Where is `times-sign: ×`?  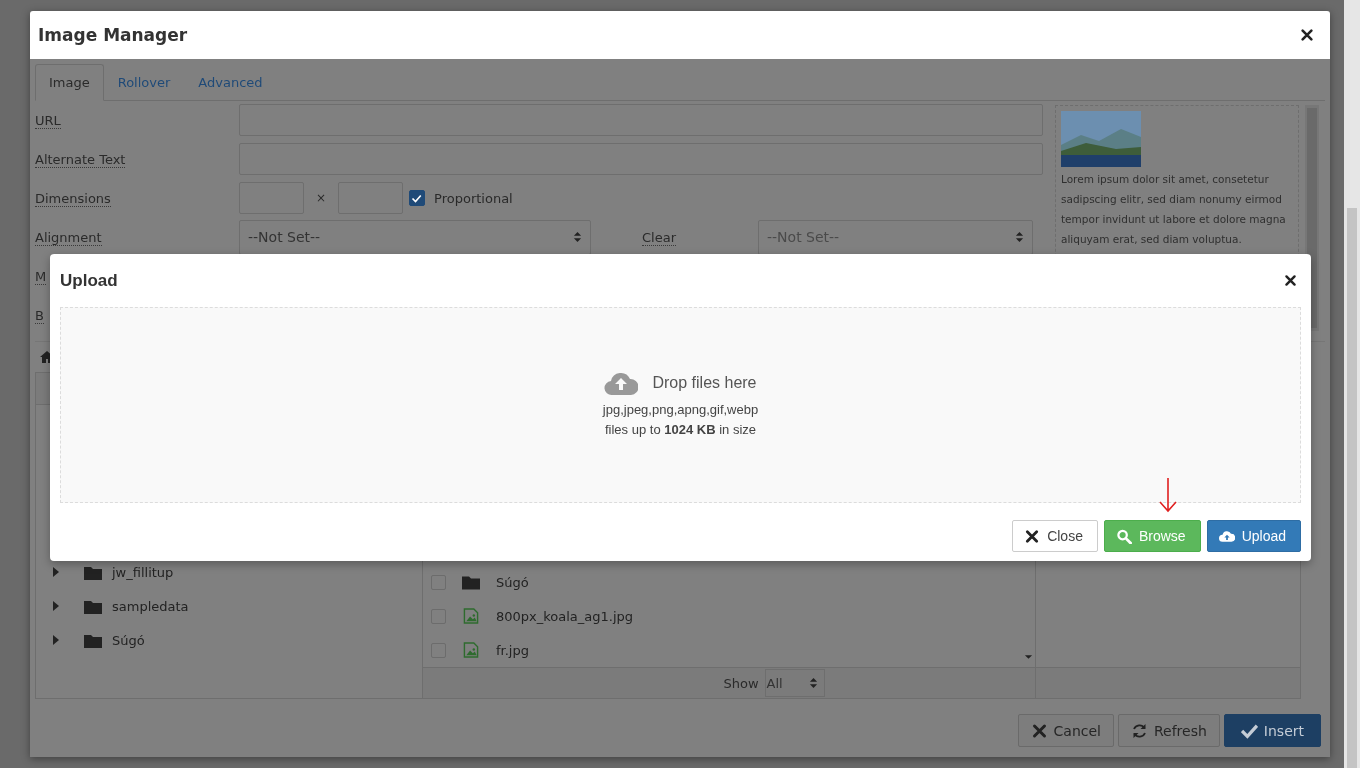 times-sign: × is located at coordinates (321, 198).